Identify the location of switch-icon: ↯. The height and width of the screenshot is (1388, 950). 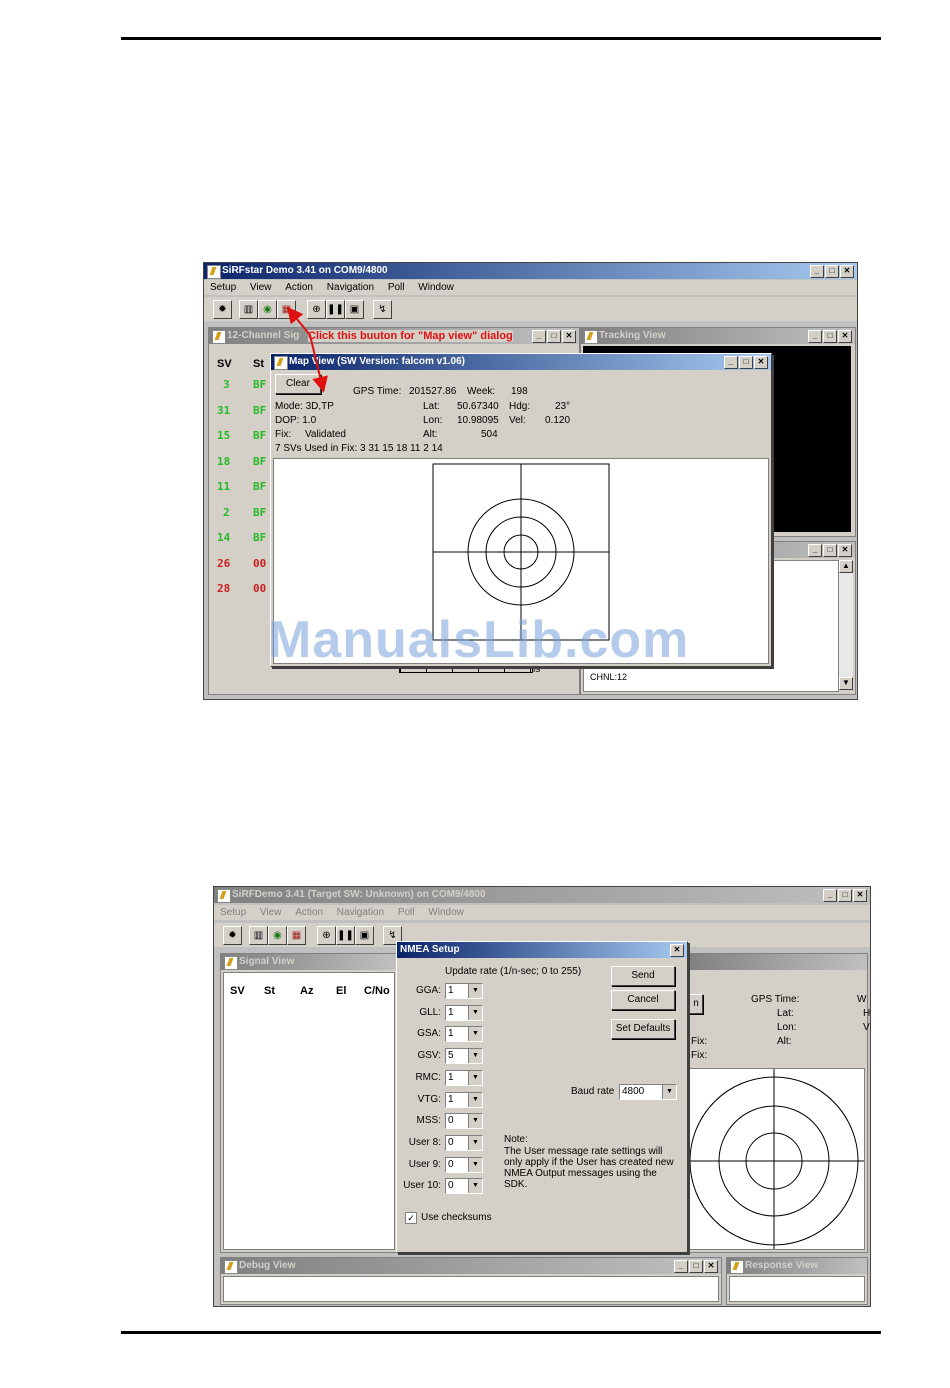
(382, 309).